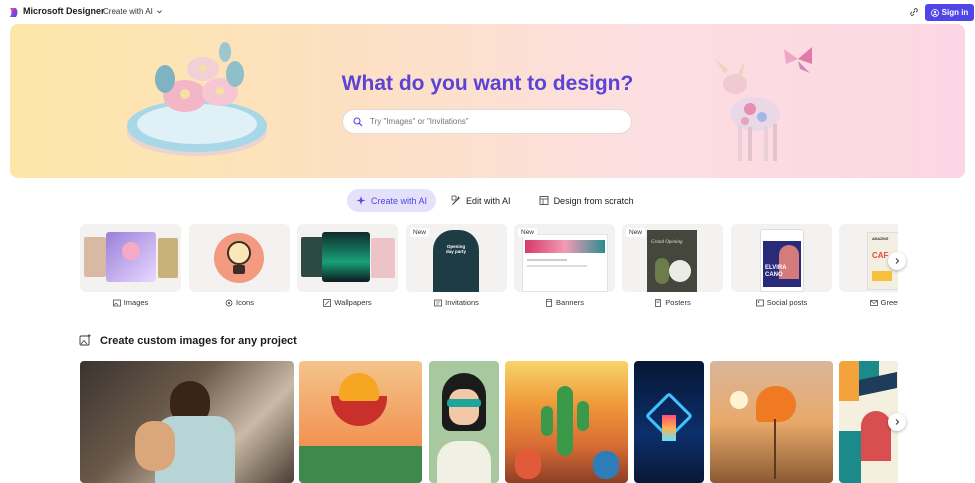  I want to click on category-icons: Icons, so click(239, 269).